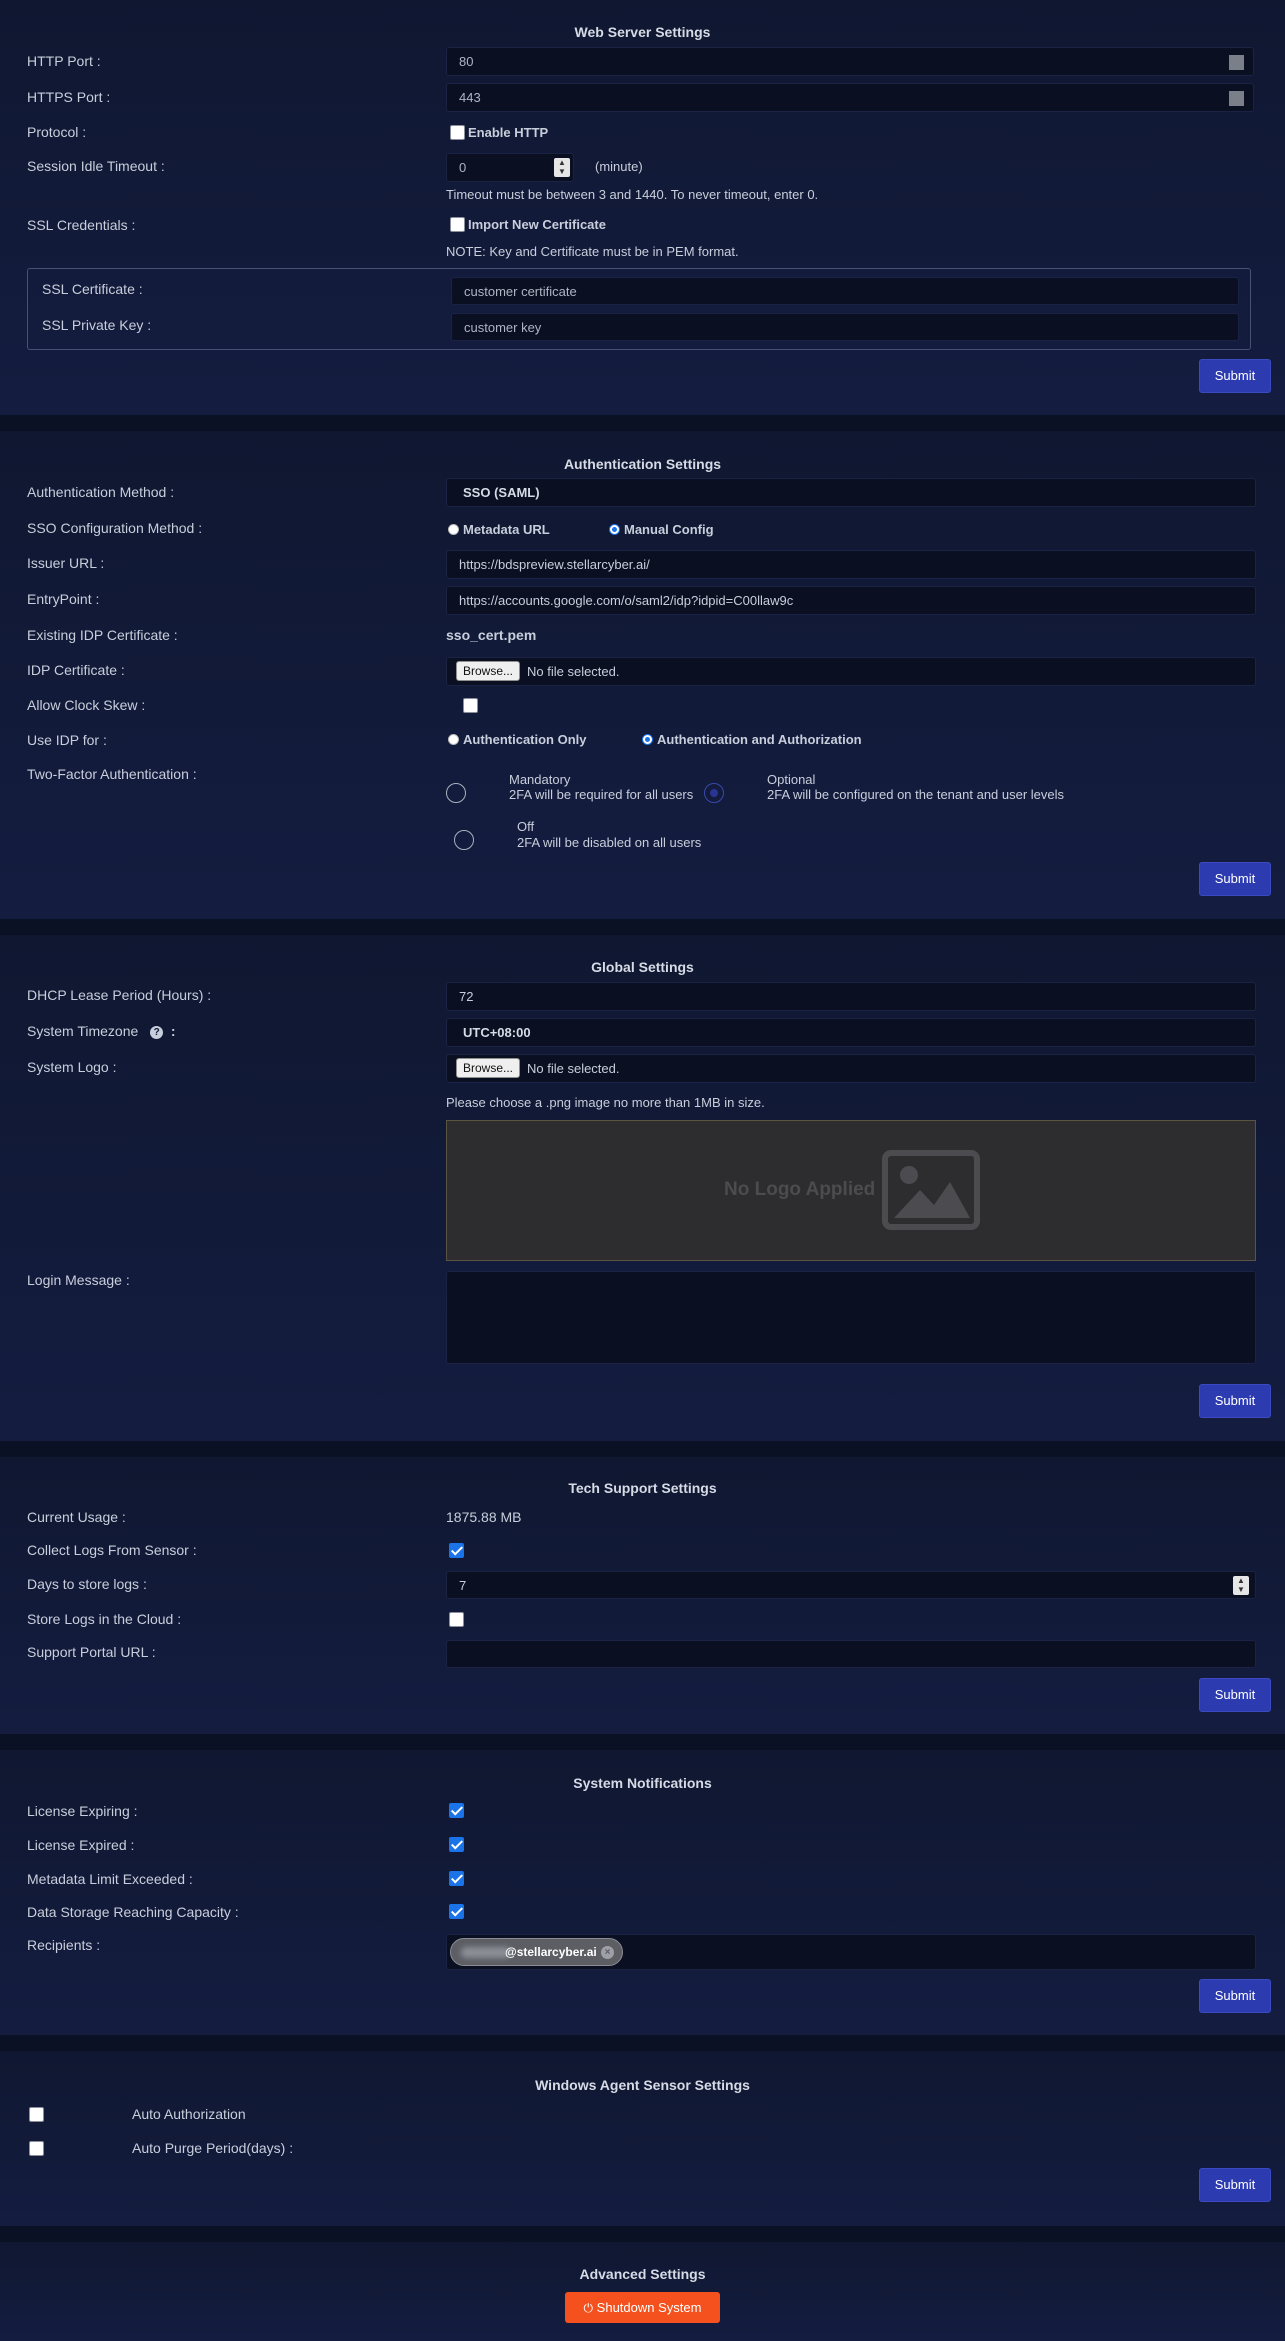 The height and width of the screenshot is (2341, 1285). I want to click on notifications-submit-button: Submit, so click(1235, 1996).